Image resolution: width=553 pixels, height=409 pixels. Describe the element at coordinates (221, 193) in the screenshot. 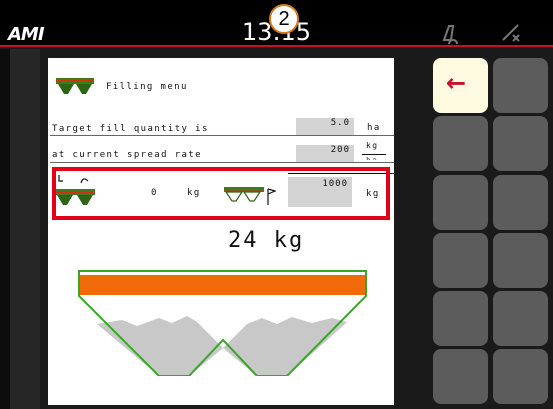

I see `highlight-frame` at that location.